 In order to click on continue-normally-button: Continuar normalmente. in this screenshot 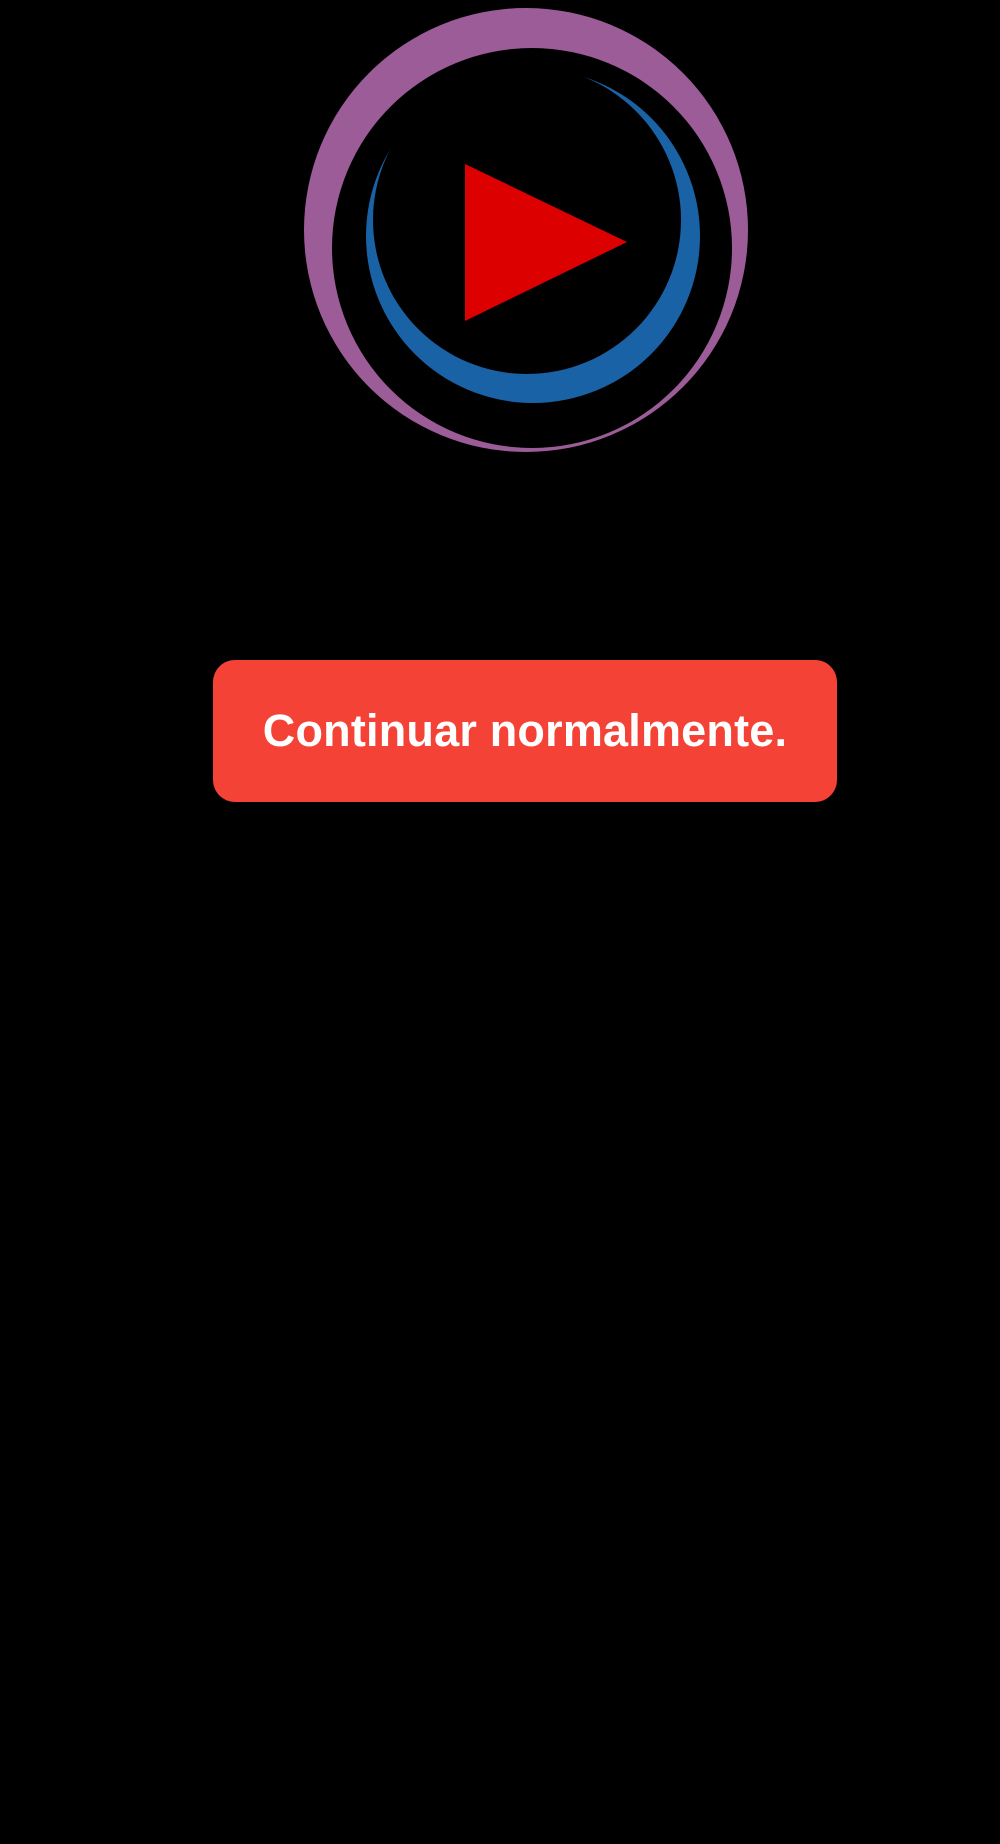, I will do `click(525, 731)`.